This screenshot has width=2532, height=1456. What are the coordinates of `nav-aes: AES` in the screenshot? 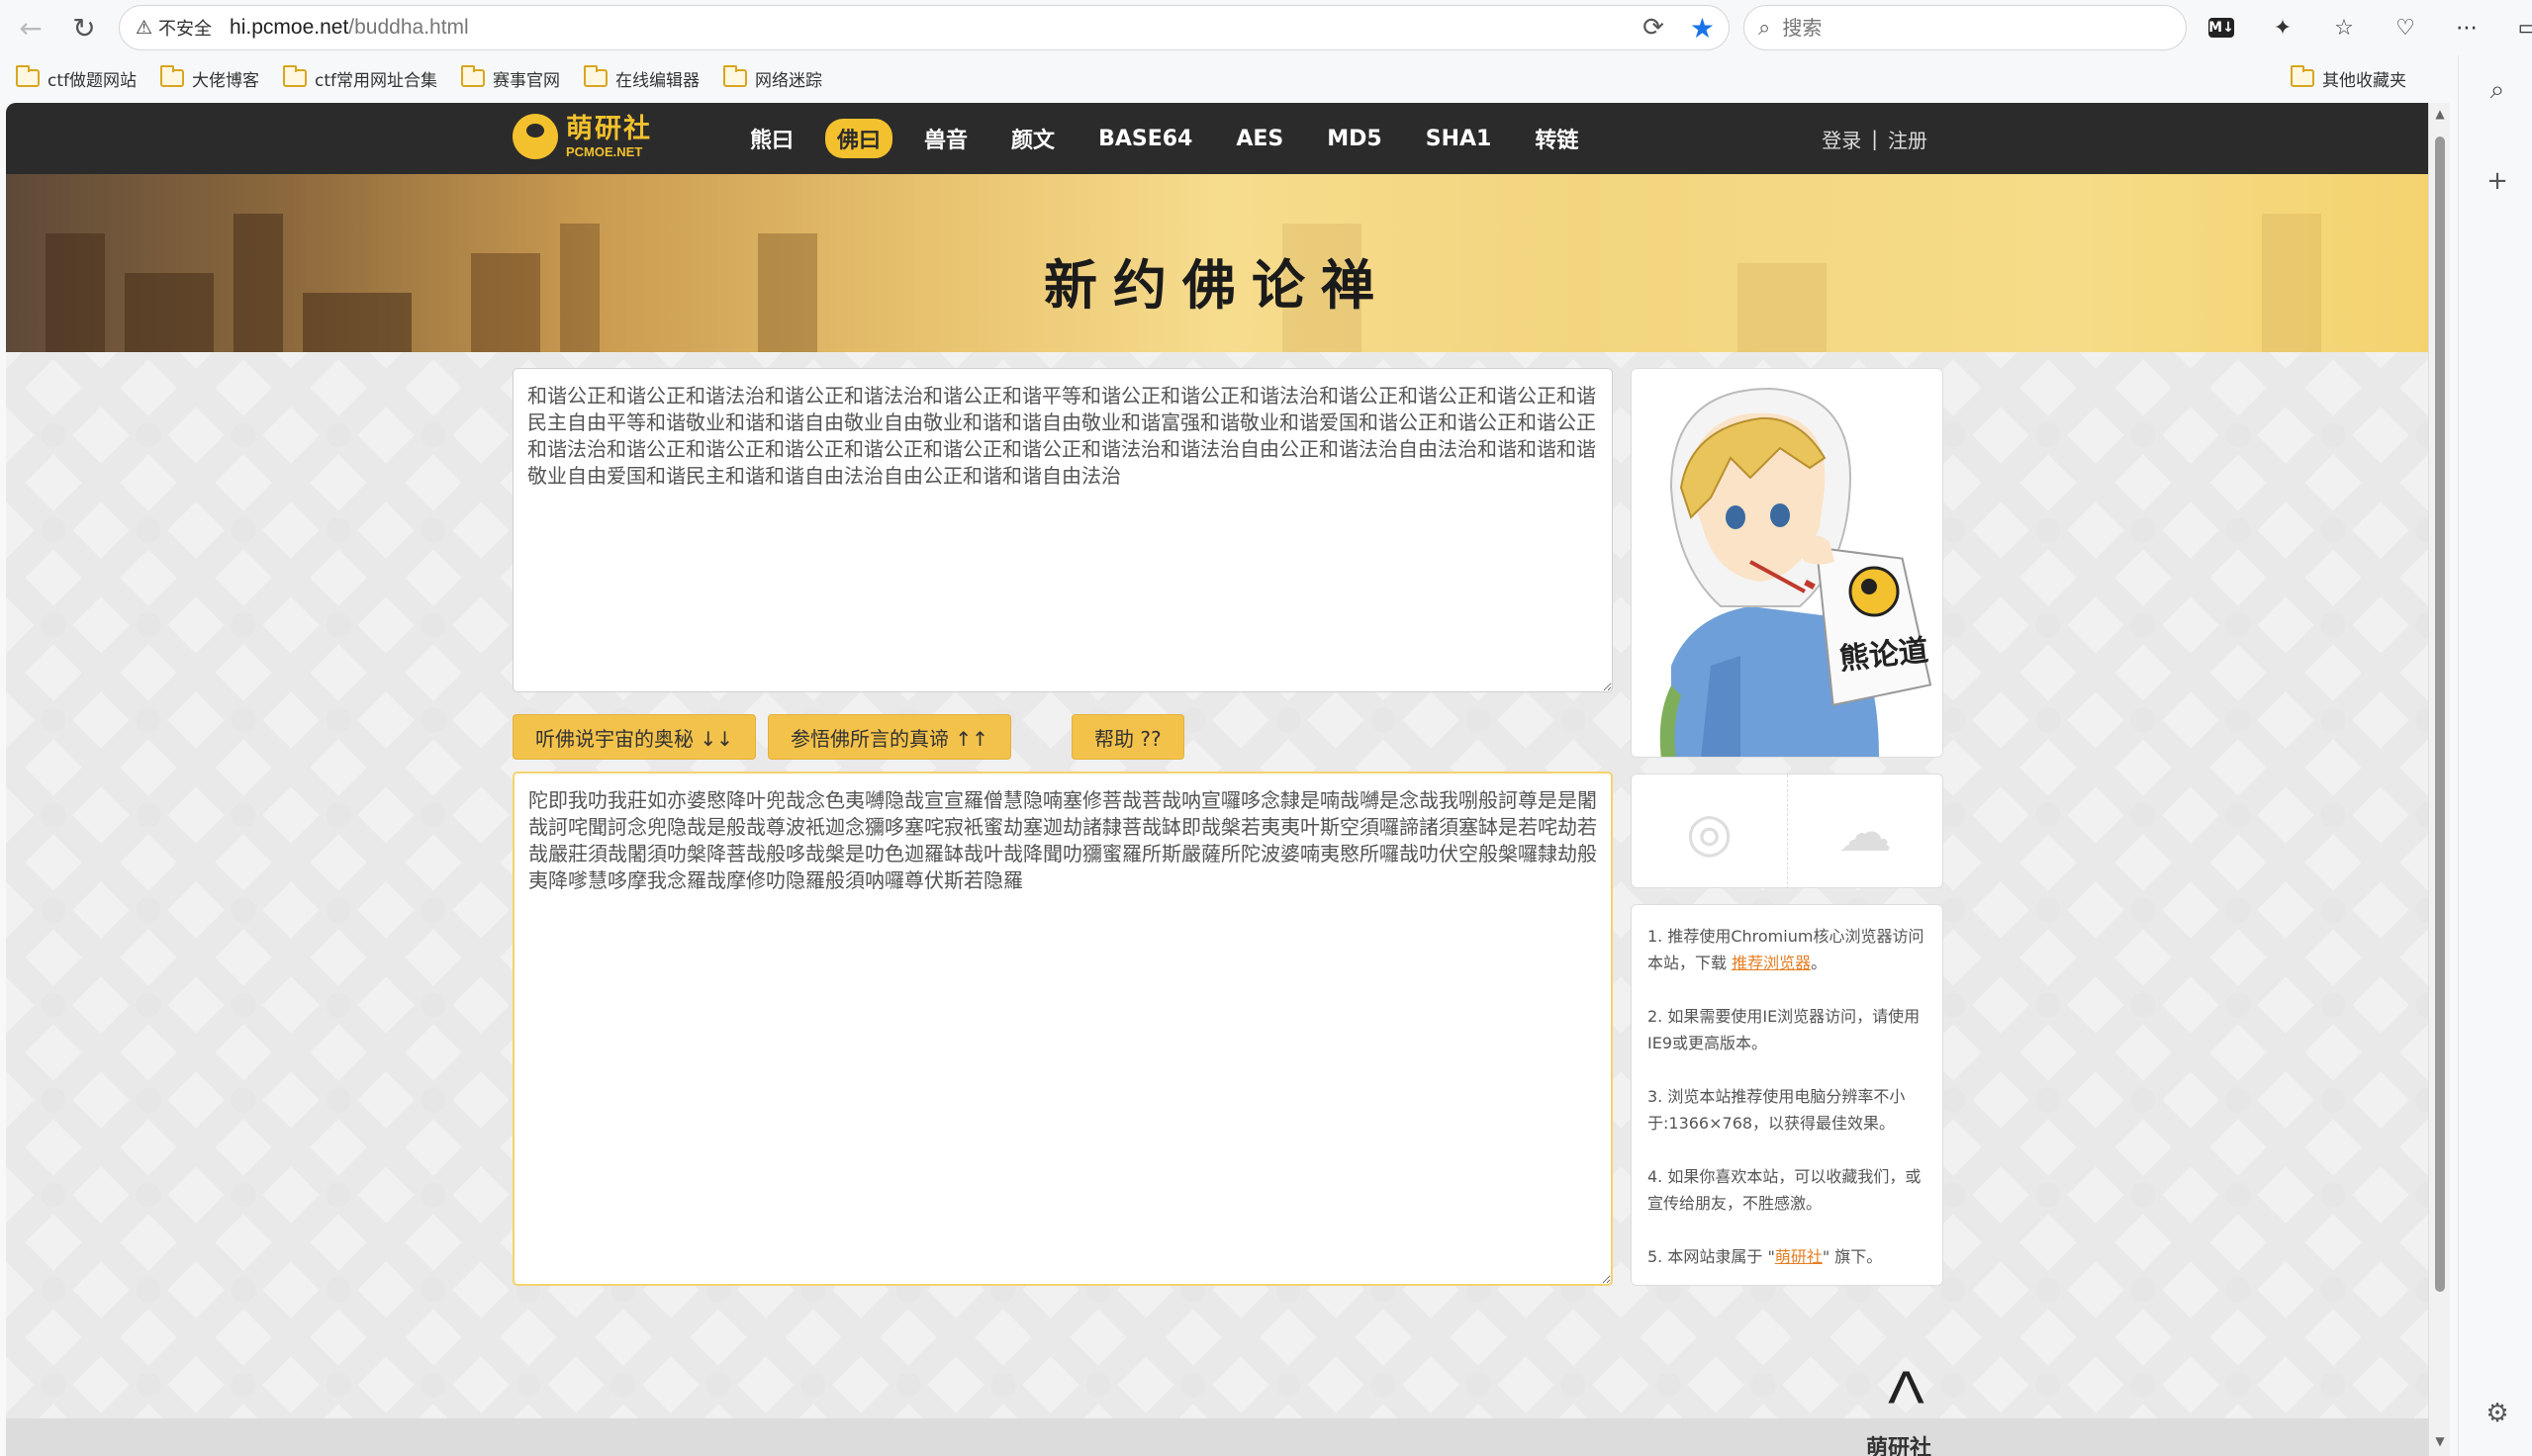 It's located at (1259, 139).